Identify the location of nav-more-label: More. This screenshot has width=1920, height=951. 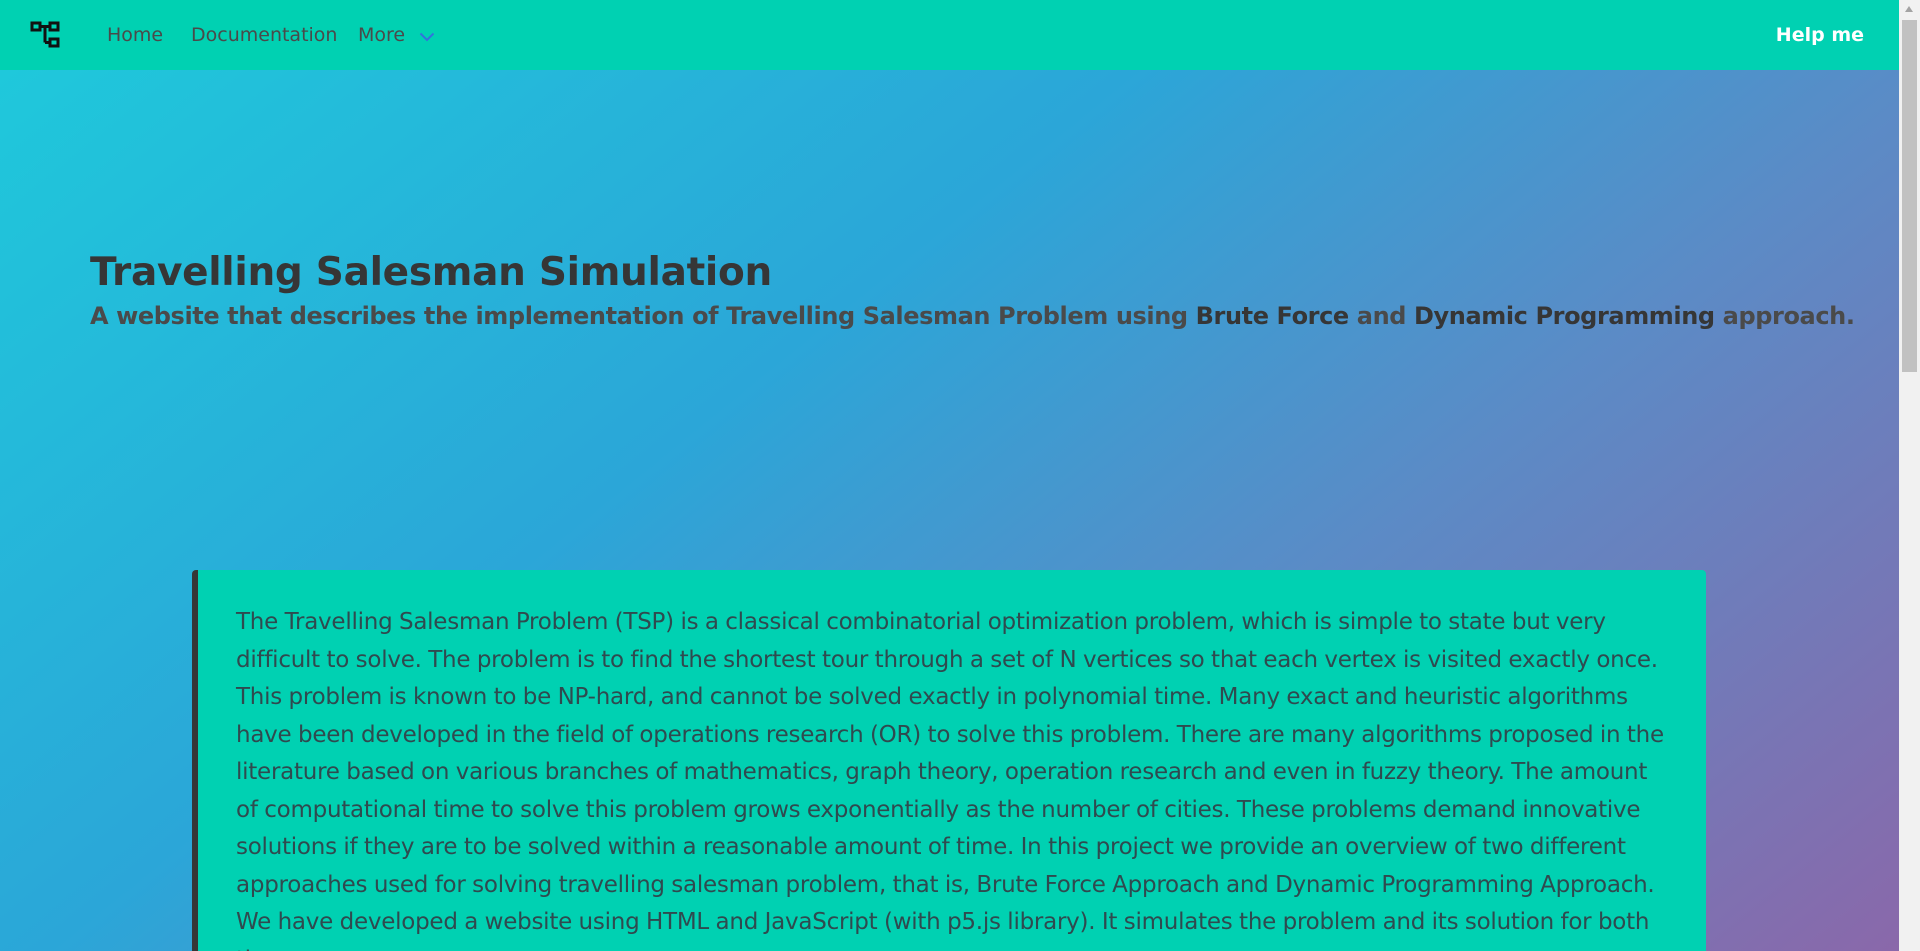
(382, 35).